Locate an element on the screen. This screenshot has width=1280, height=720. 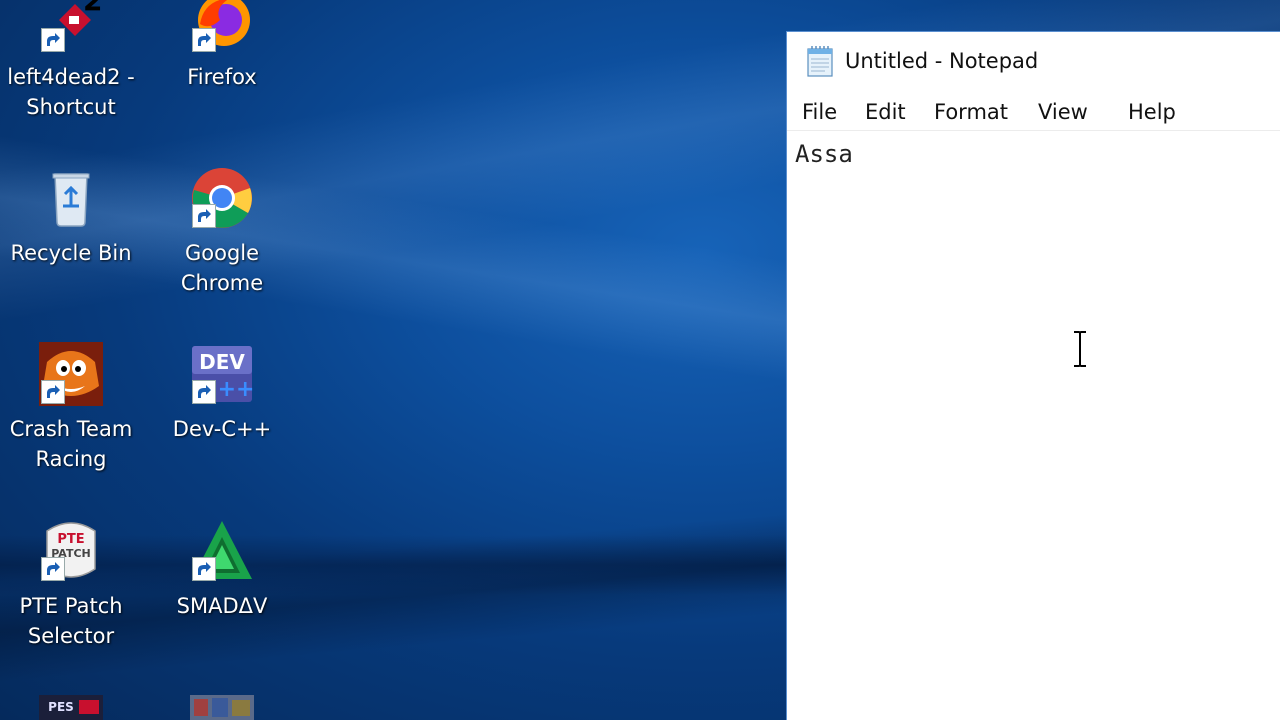
firefox-icon is located at coordinates (222, 27).